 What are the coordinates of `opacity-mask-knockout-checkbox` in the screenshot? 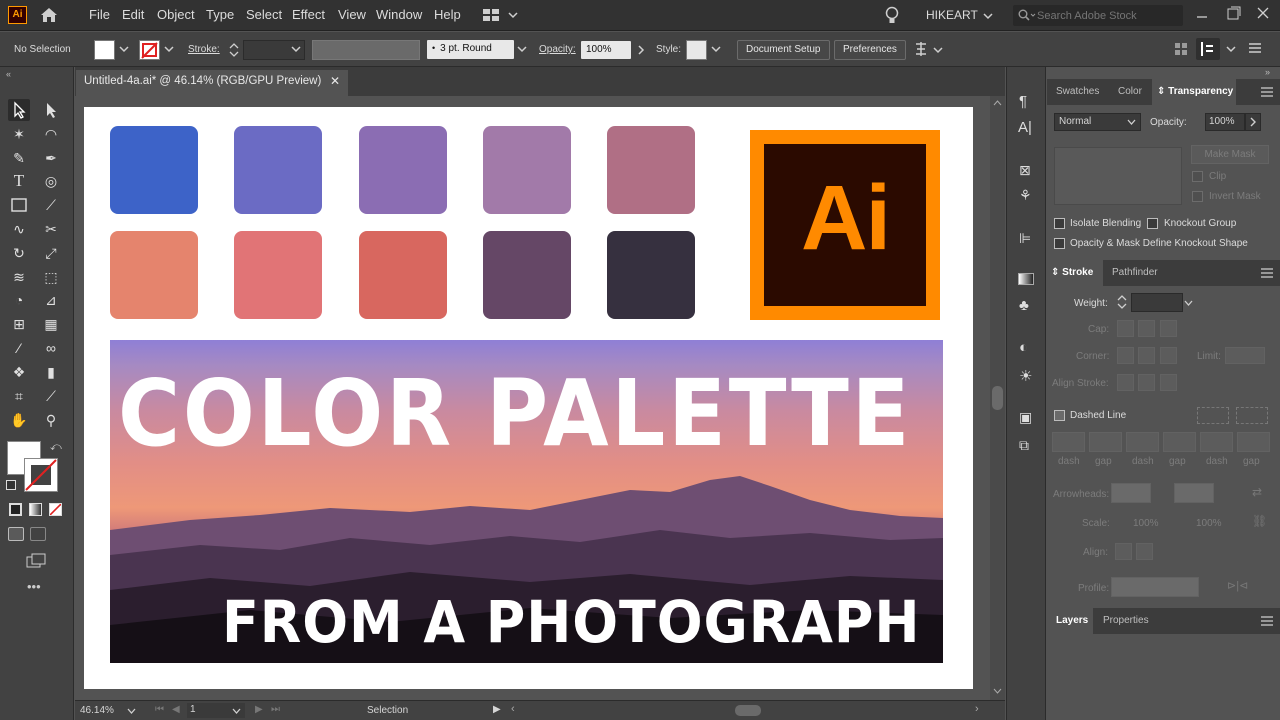 It's located at (1059, 243).